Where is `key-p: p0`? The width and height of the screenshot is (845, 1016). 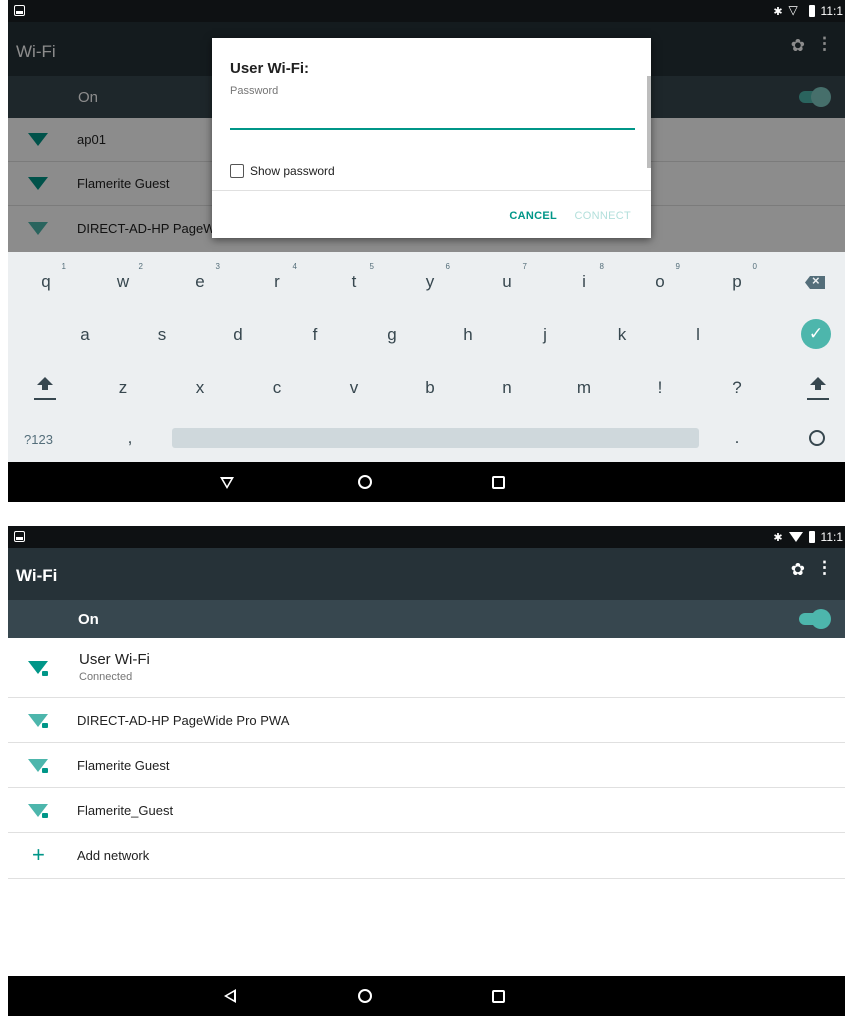 key-p: p0 is located at coordinates (737, 277).